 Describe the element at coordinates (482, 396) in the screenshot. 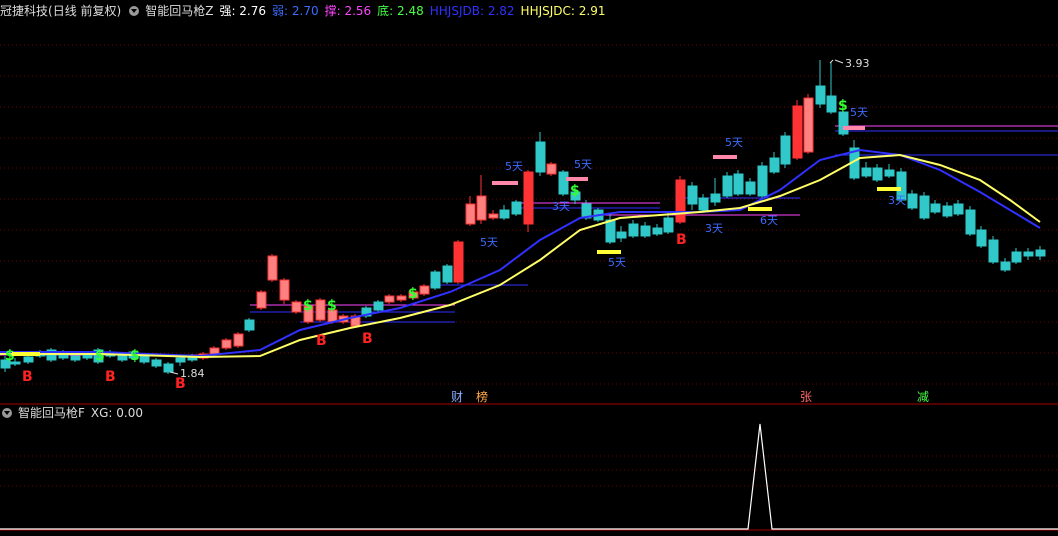

I see `event-tag-list: 榜` at that location.